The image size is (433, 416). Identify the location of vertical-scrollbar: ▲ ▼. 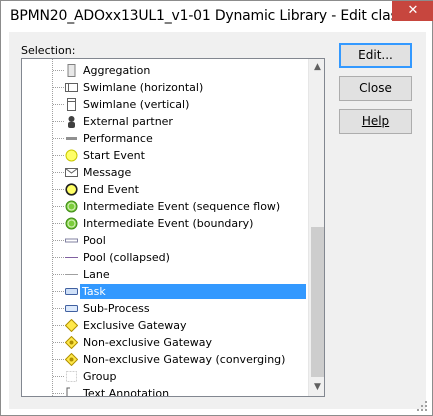
(316, 227).